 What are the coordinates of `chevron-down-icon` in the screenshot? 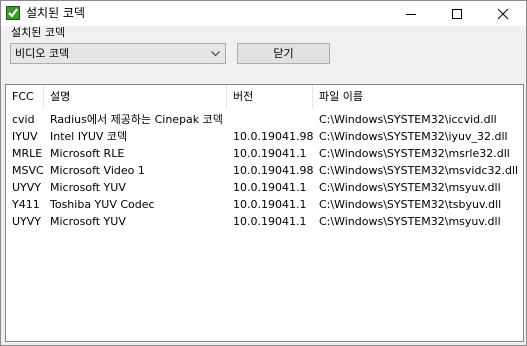 It's located at (215, 54).